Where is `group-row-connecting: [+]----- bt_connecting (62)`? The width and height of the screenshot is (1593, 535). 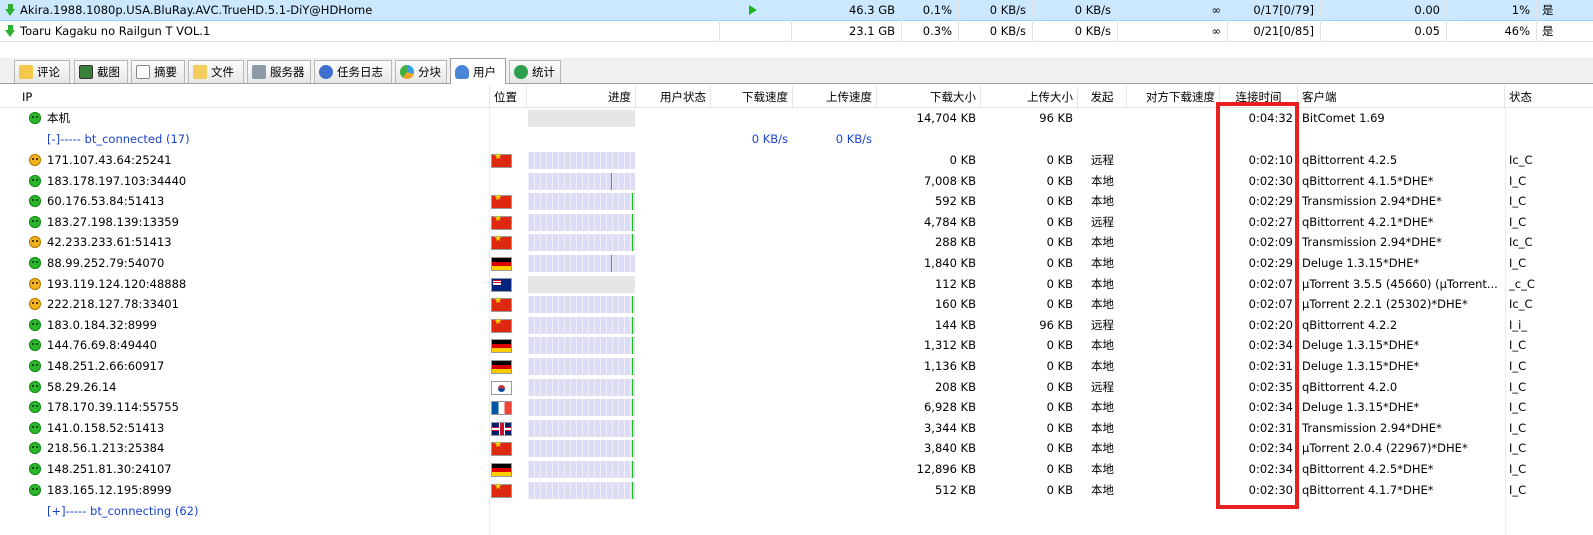
group-row-connecting: [+]----- bt_connecting (62) is located at coordinates (796, 511).